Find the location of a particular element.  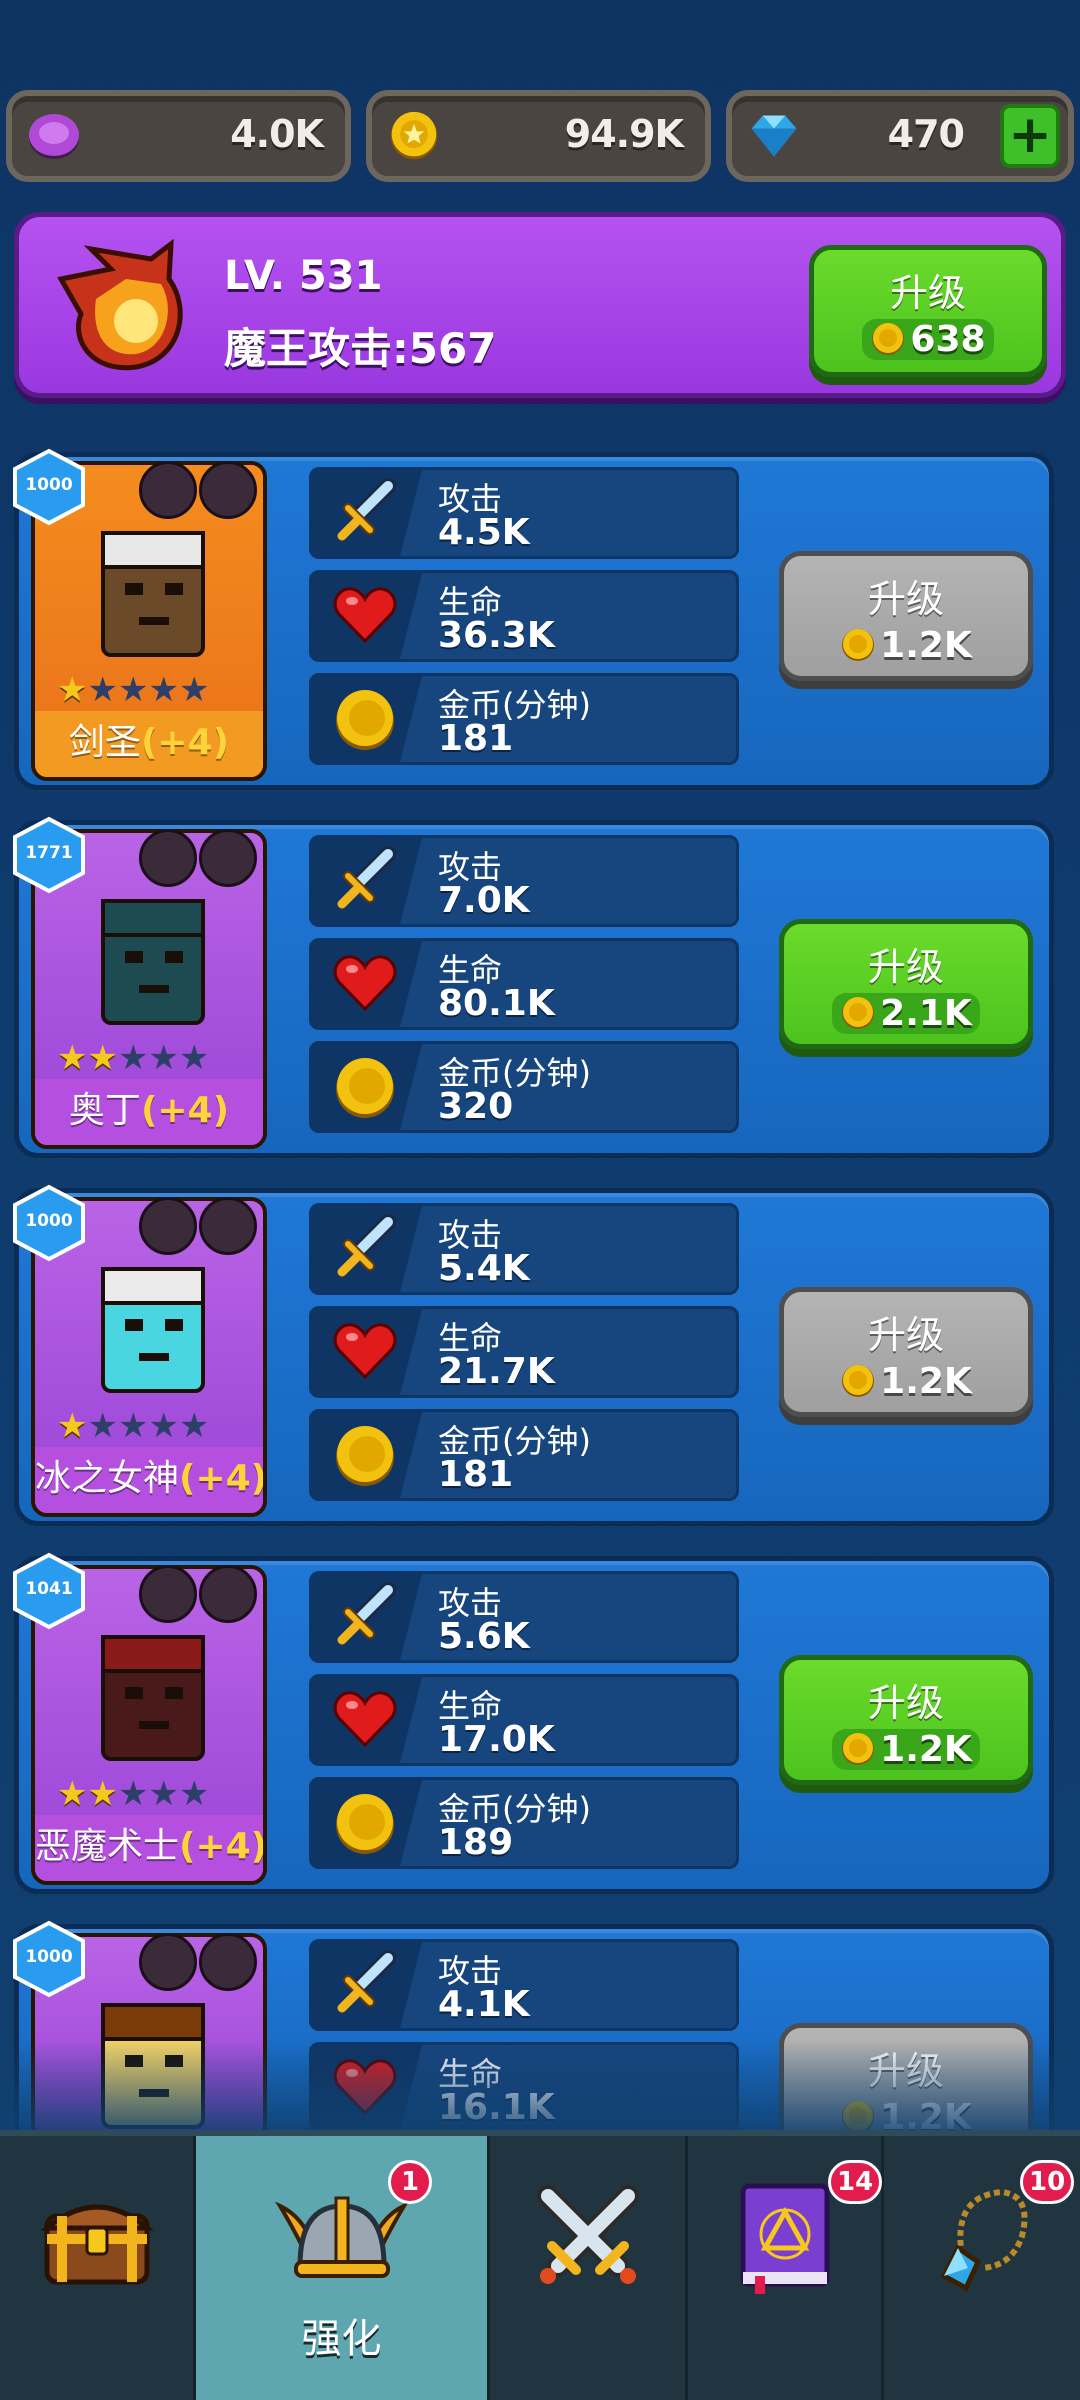

hero-name: 冰之女神(+4) is located at coordinates (149, 1480).